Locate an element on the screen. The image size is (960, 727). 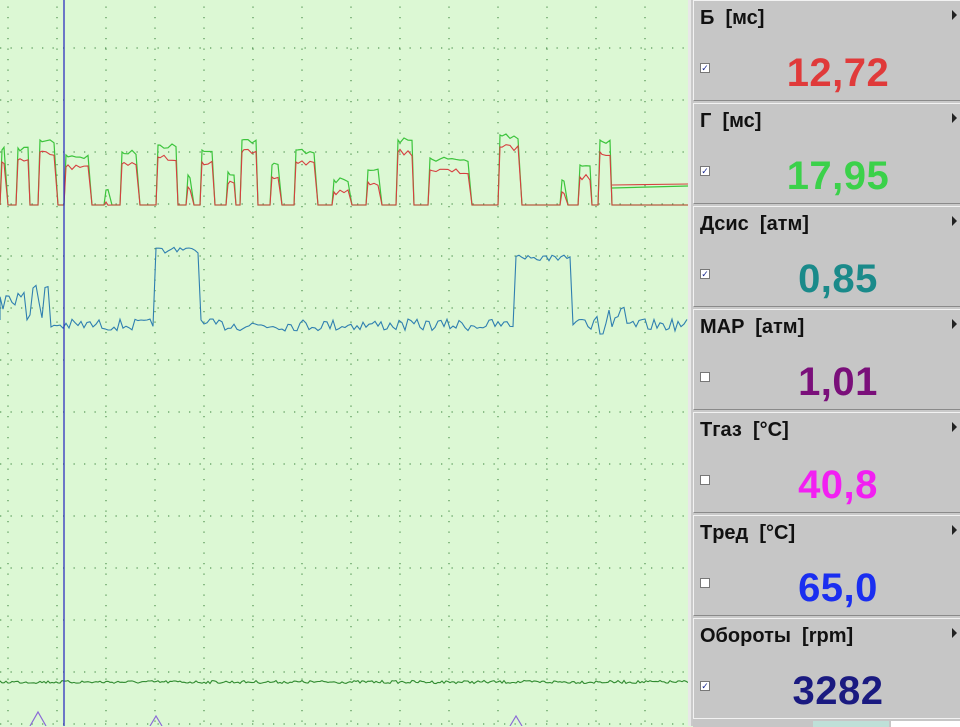
footer-field is located at coordinates (925, 724).